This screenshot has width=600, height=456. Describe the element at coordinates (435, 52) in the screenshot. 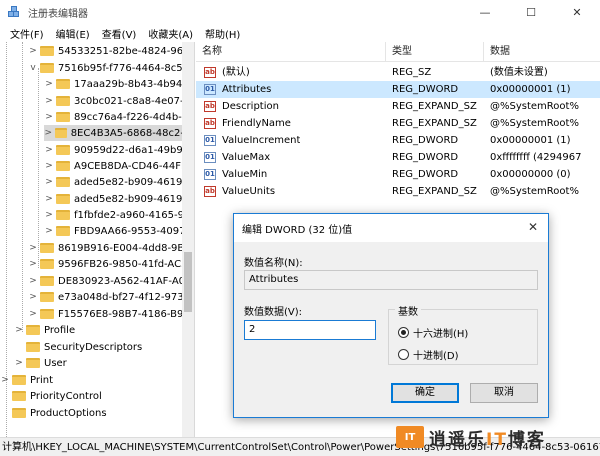

I see `column-header-type: 类型` at that location.